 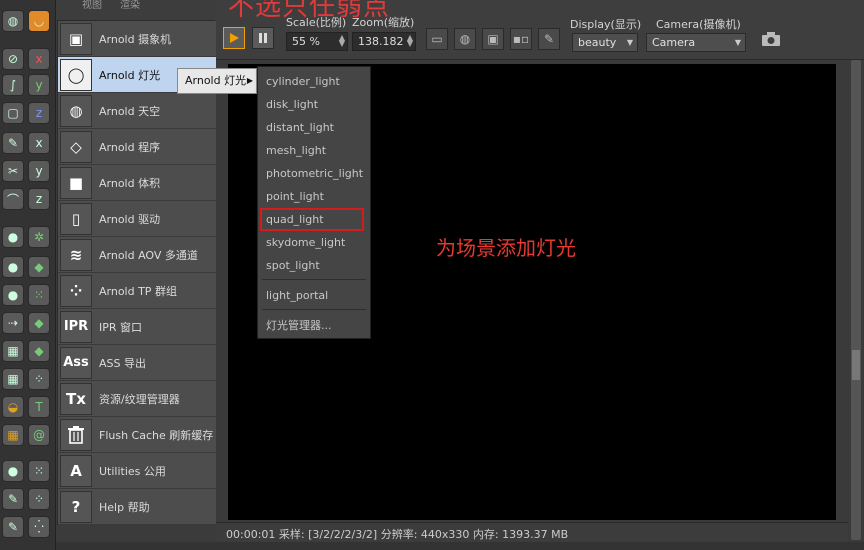 I want to click on menu-item-disk-light: disk_light, so click(x=314, y=104).